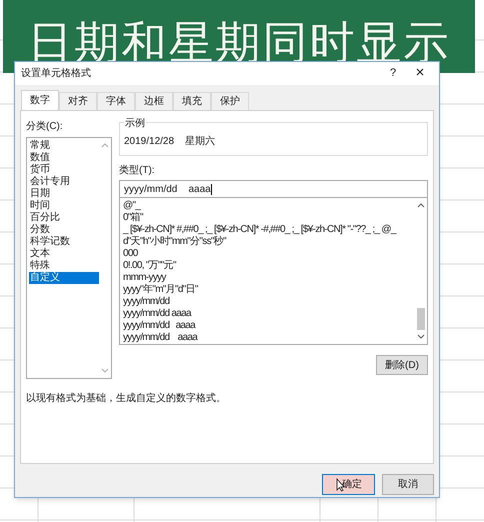 This screenshot has width=484, height=522. I want to click on category-item: 自定义, so click(64, 278).